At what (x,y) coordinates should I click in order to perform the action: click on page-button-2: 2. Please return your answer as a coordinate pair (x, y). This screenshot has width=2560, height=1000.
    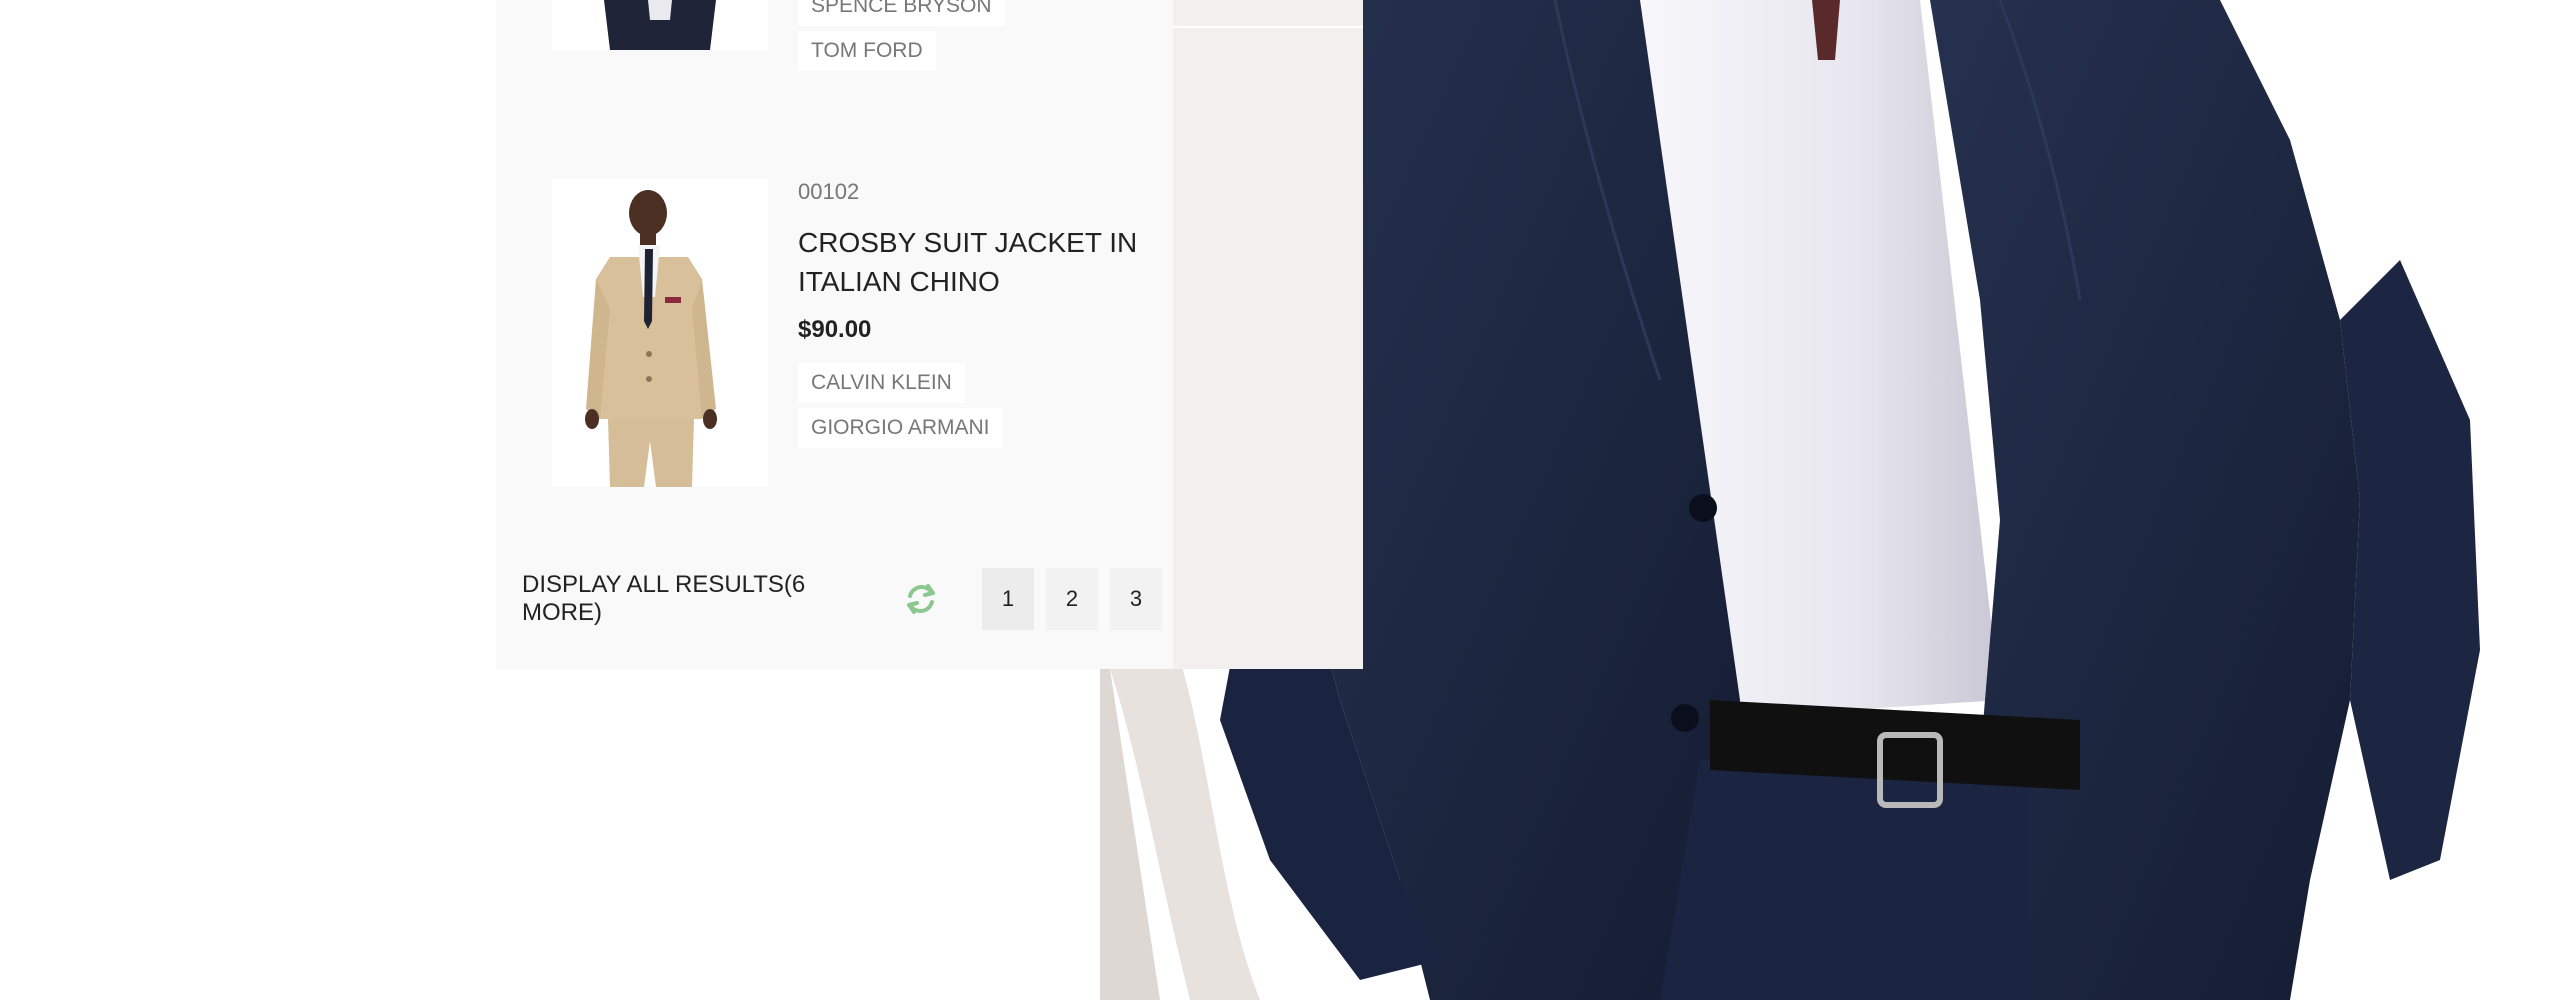
    Looking at the image, I should click on (1072, 599).